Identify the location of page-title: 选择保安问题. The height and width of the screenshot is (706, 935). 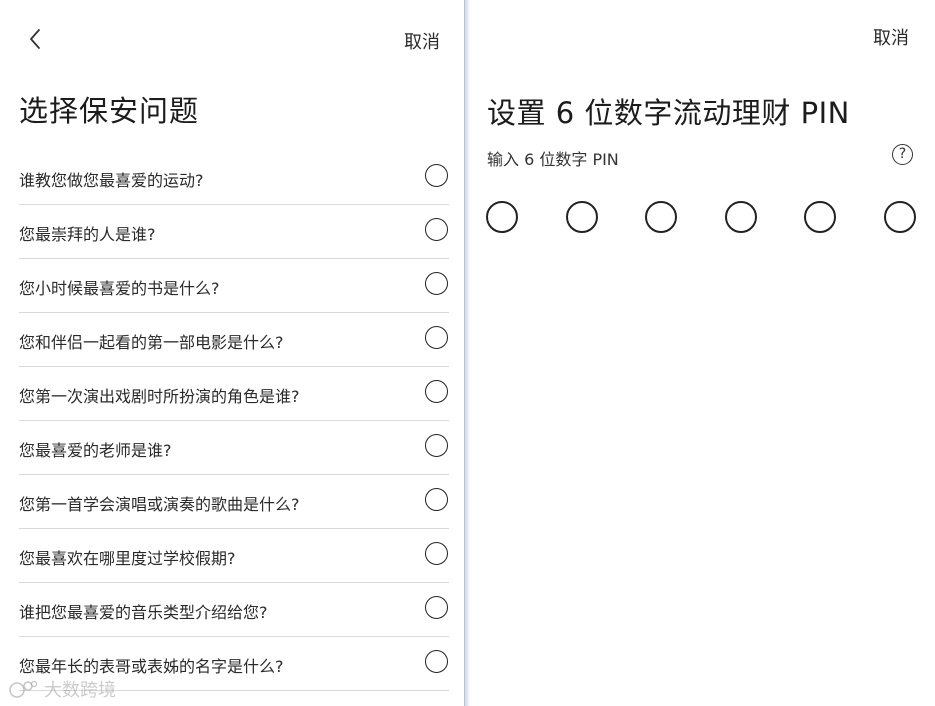
(109, 111).